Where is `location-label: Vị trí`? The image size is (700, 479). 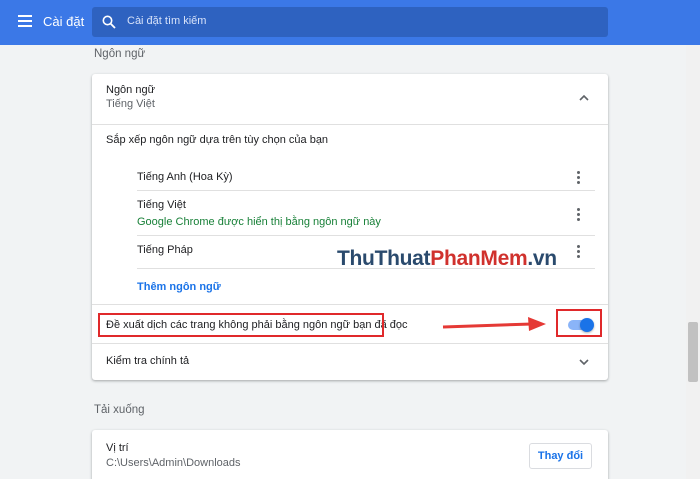
location-label: Vị trí is located at coordinates (117, 448).